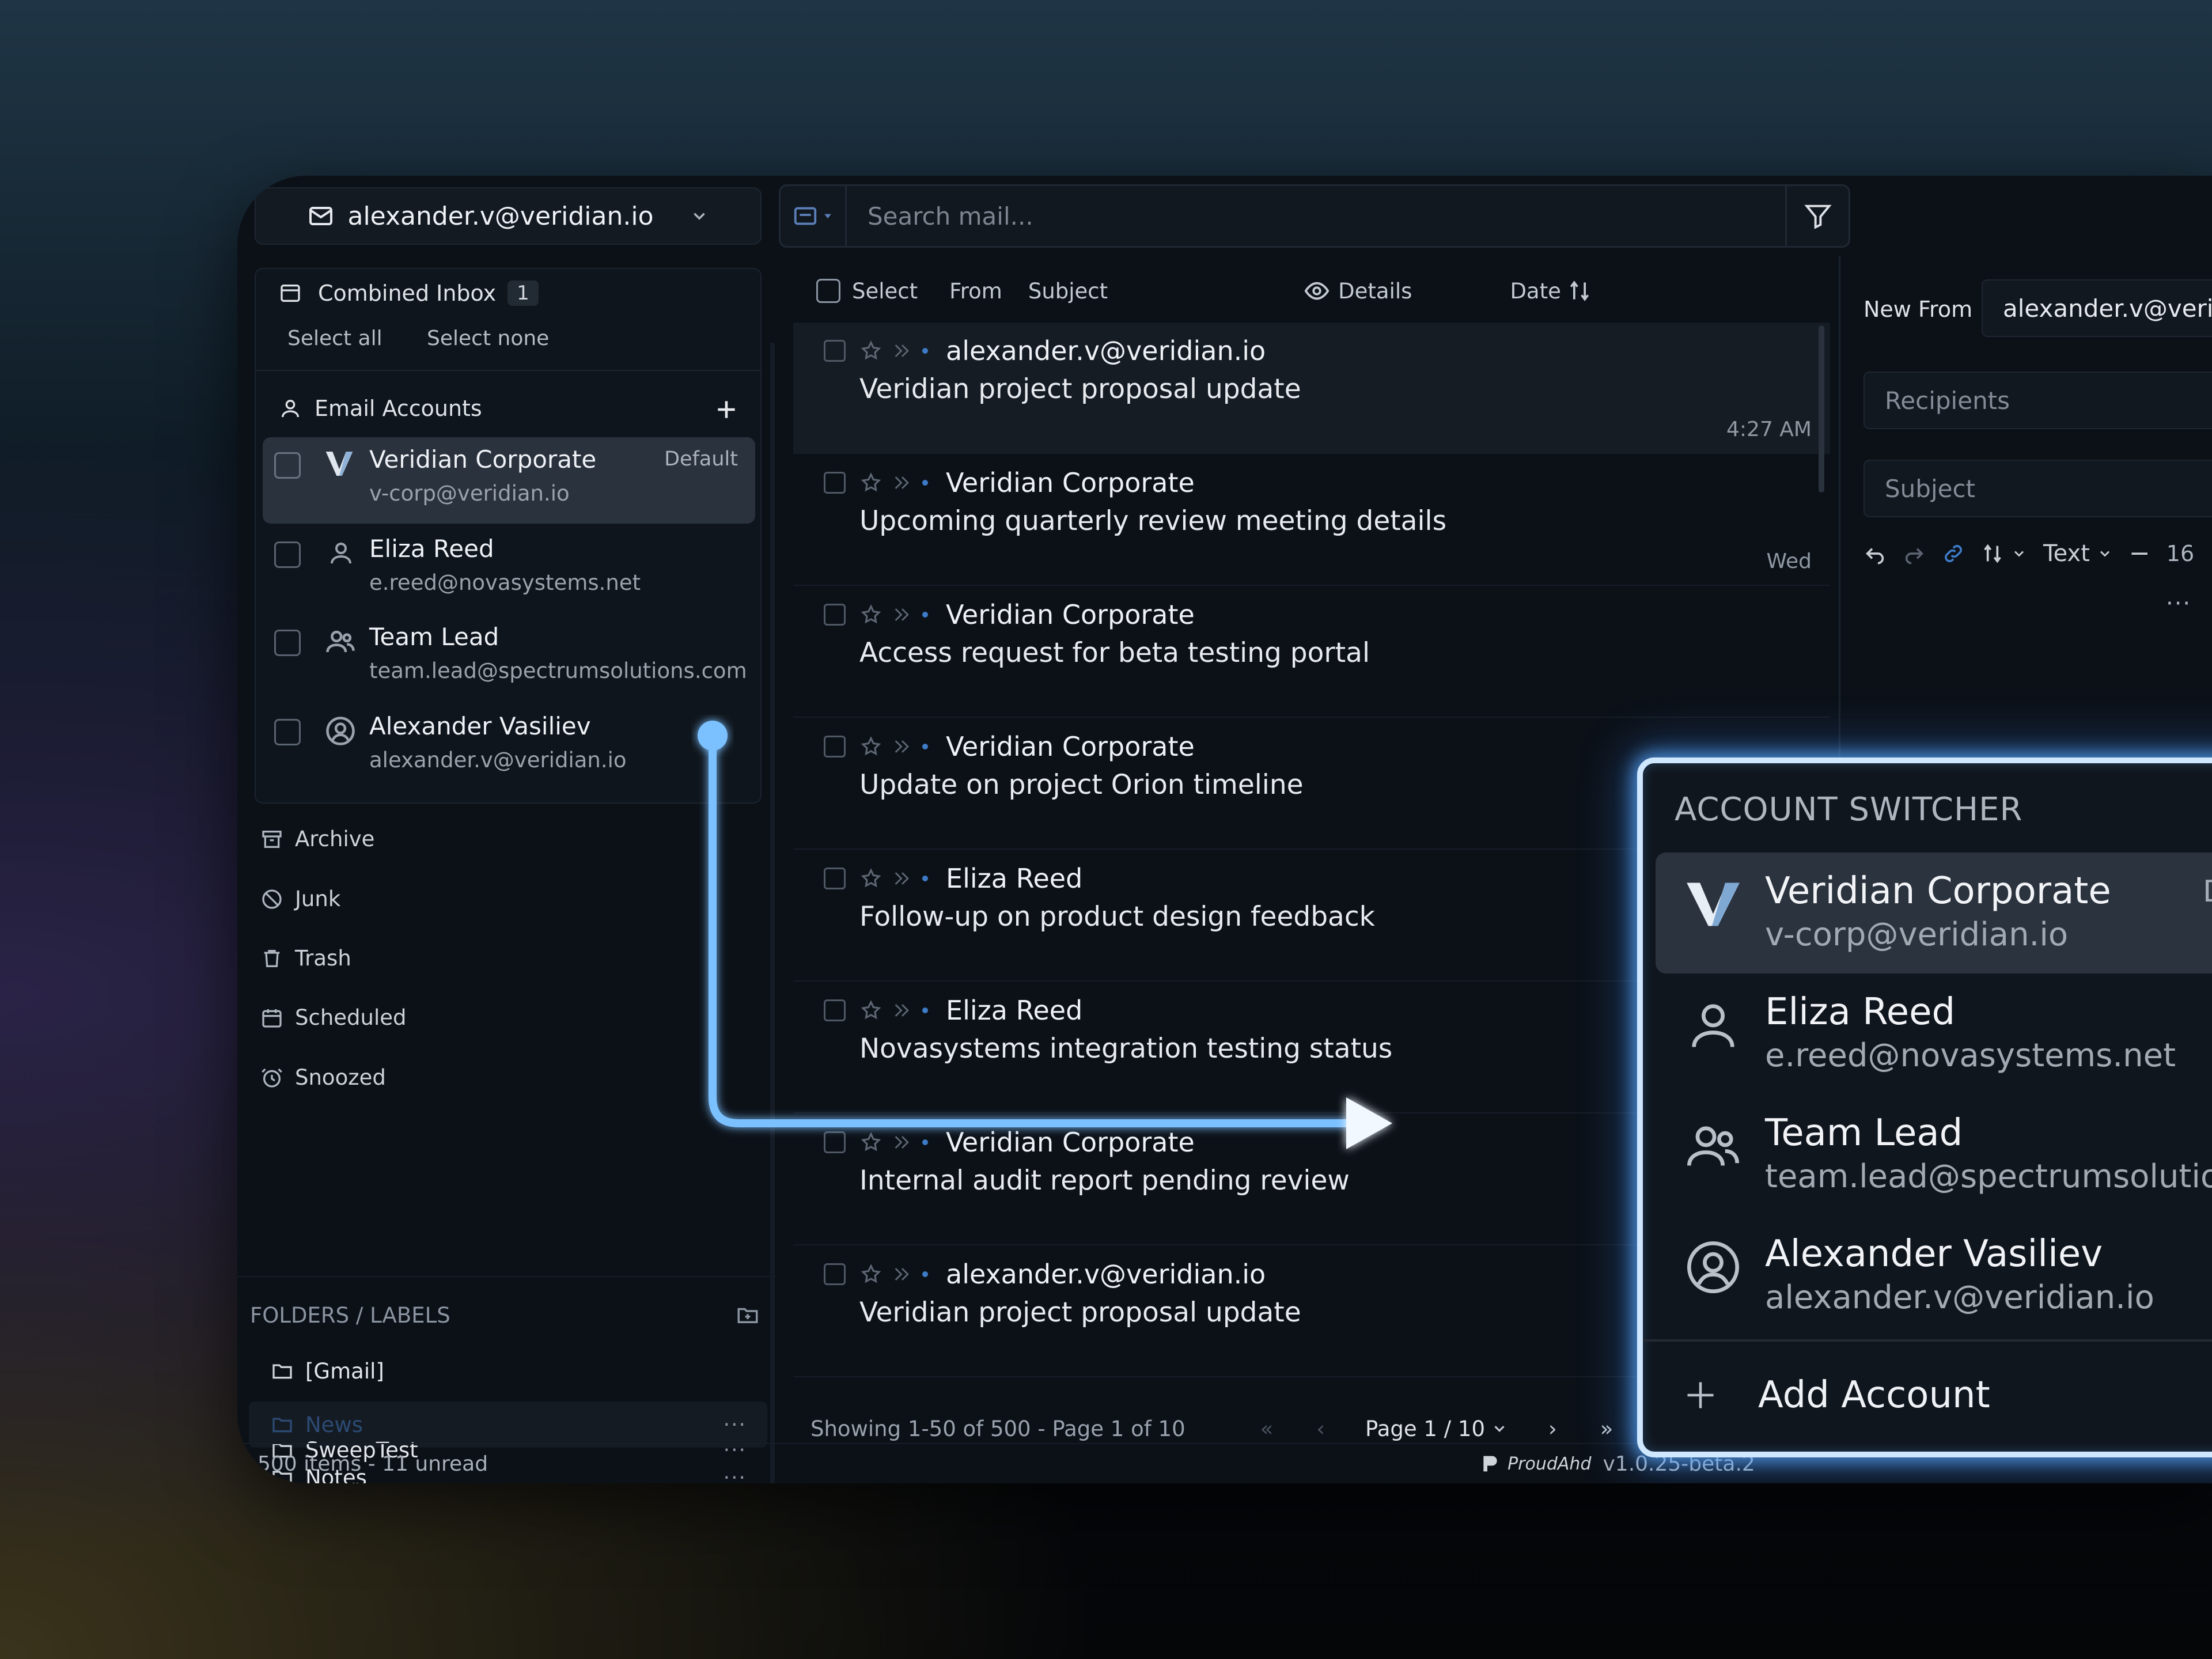 The height and width of the screenshot is (1659, 2212). What do you see at coordinates (1953, 553) in the screenshot?
I see `link-icon` at bounding box center [1953, 553].